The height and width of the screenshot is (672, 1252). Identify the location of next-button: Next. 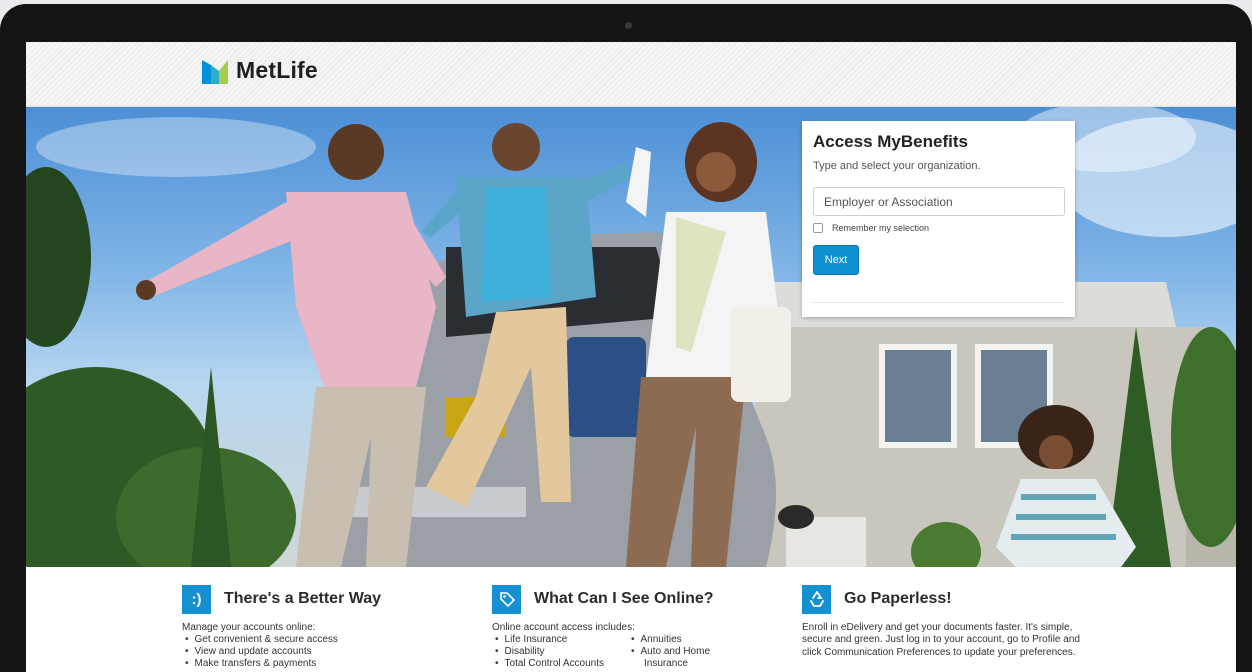
(836, 260).